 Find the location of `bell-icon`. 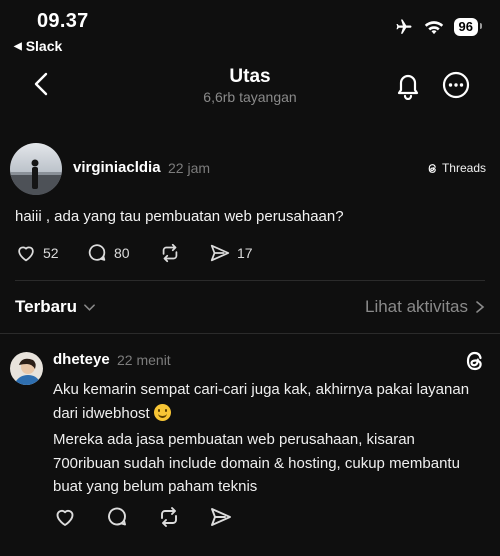

bell-icon is located at coordinates (408, 85).